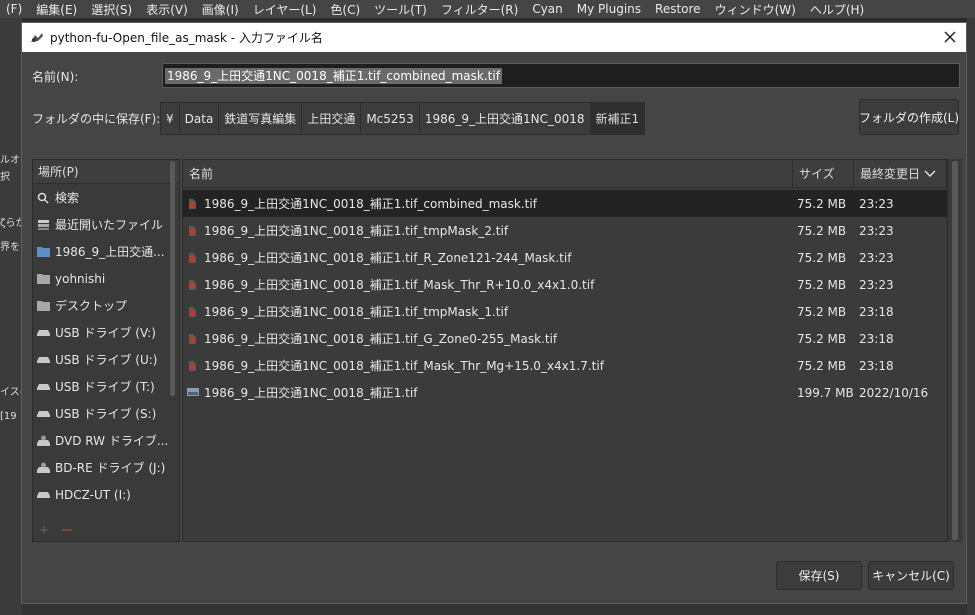 The height and width of the screenshot is (615, 975). Describe the element at coordinates (220, 9) in the screenshot. I see `menu-item: 画像(I)` at that location.